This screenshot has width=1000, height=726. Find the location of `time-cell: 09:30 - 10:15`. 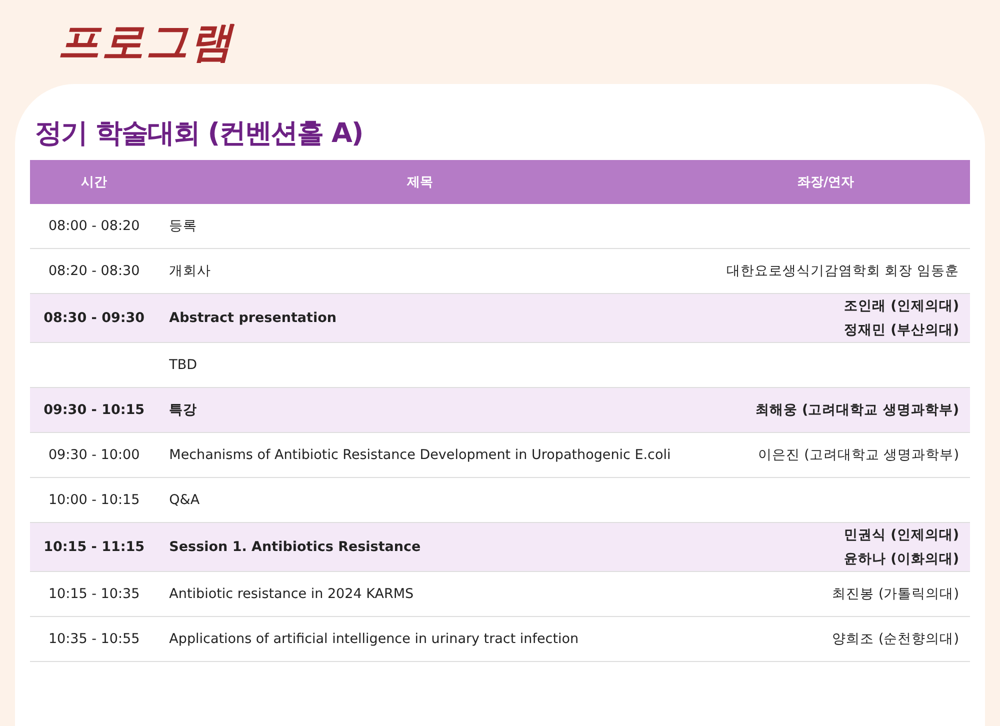

time-cell: 09:30 - 10:15 is located at coordinates (94, 410).